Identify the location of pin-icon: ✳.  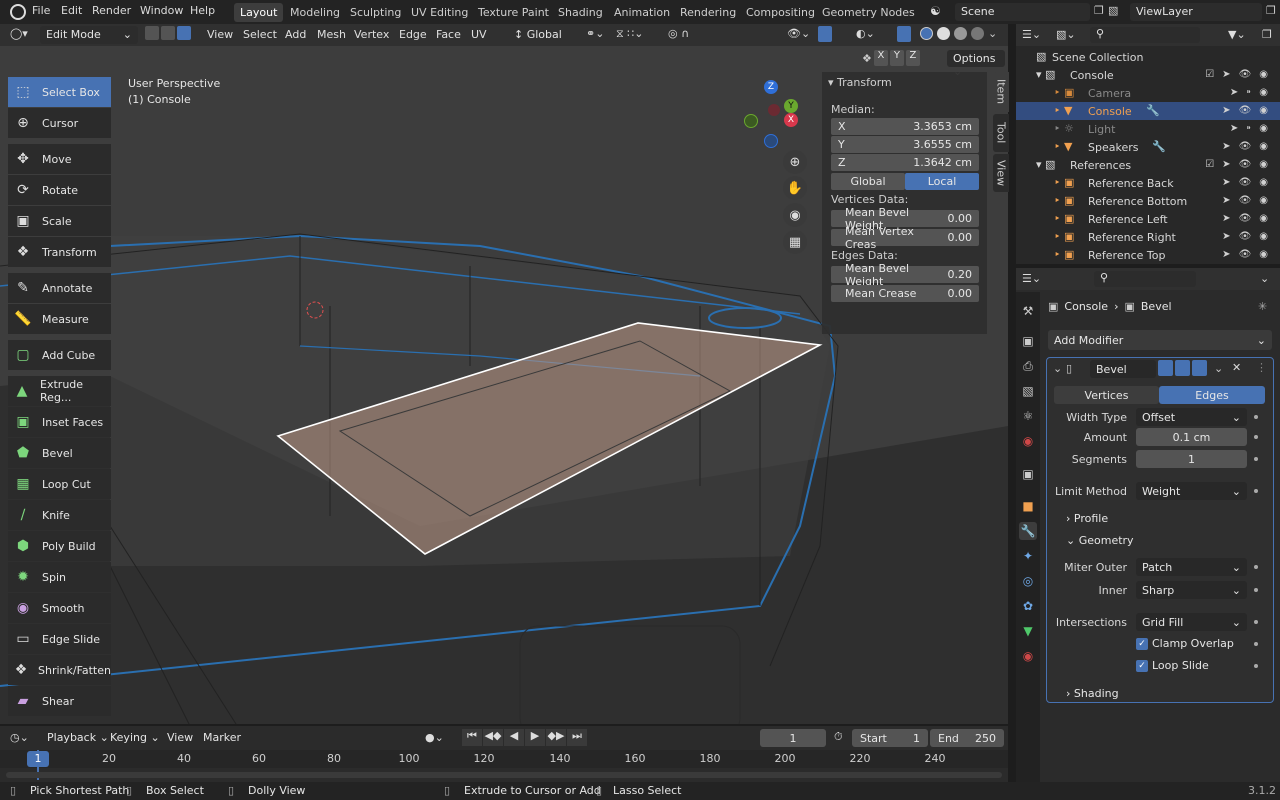
(1262, 306).